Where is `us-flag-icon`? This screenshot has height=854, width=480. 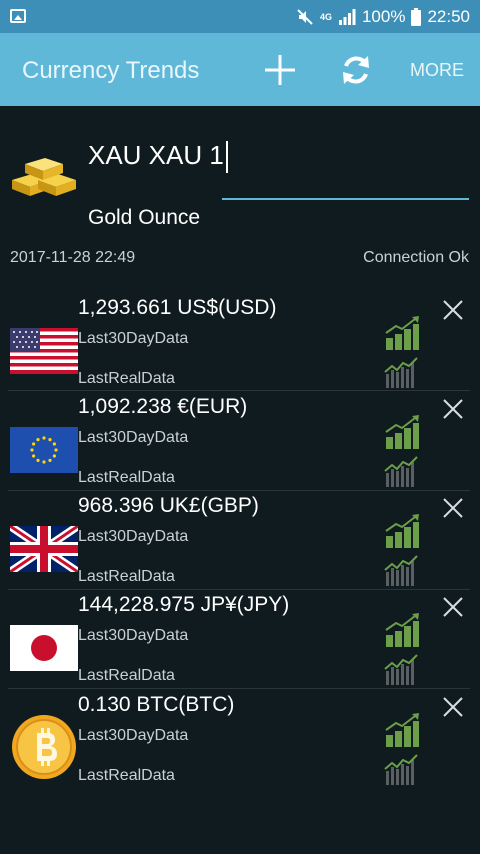 us-flag-icon is located at coordinates (44, 351).